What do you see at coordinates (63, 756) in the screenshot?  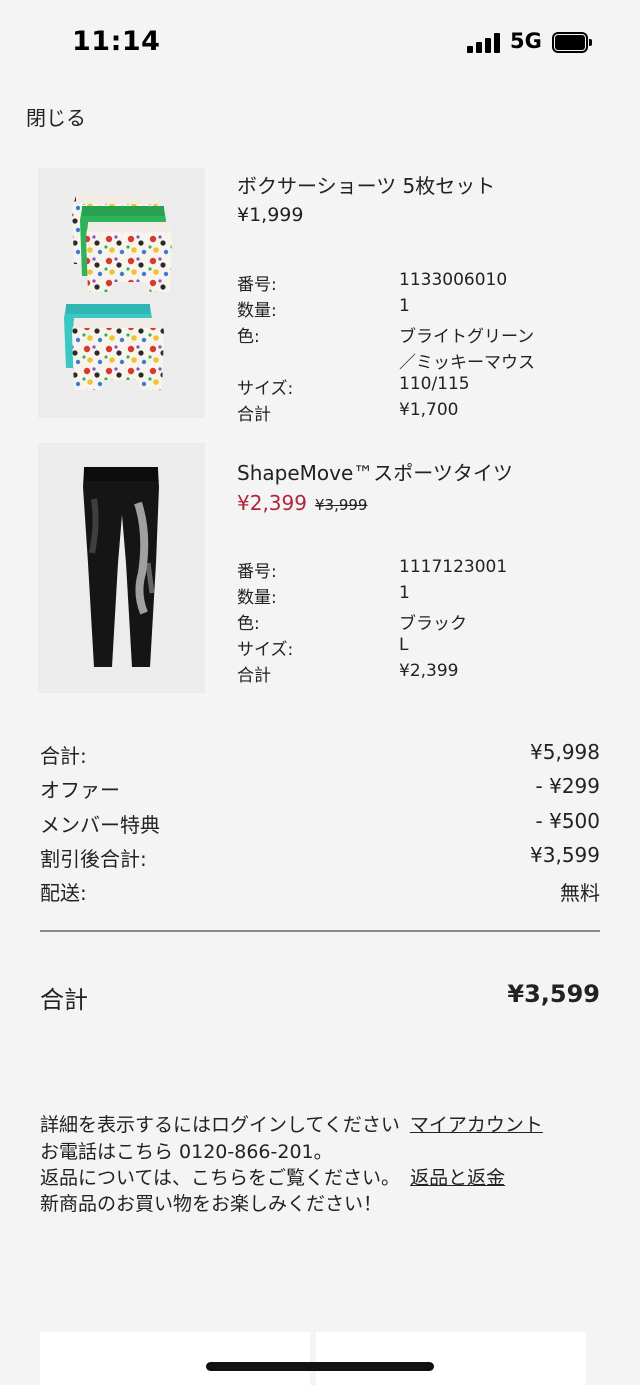 I see `summary-label: 合計:` at bounding box center [63, 756].